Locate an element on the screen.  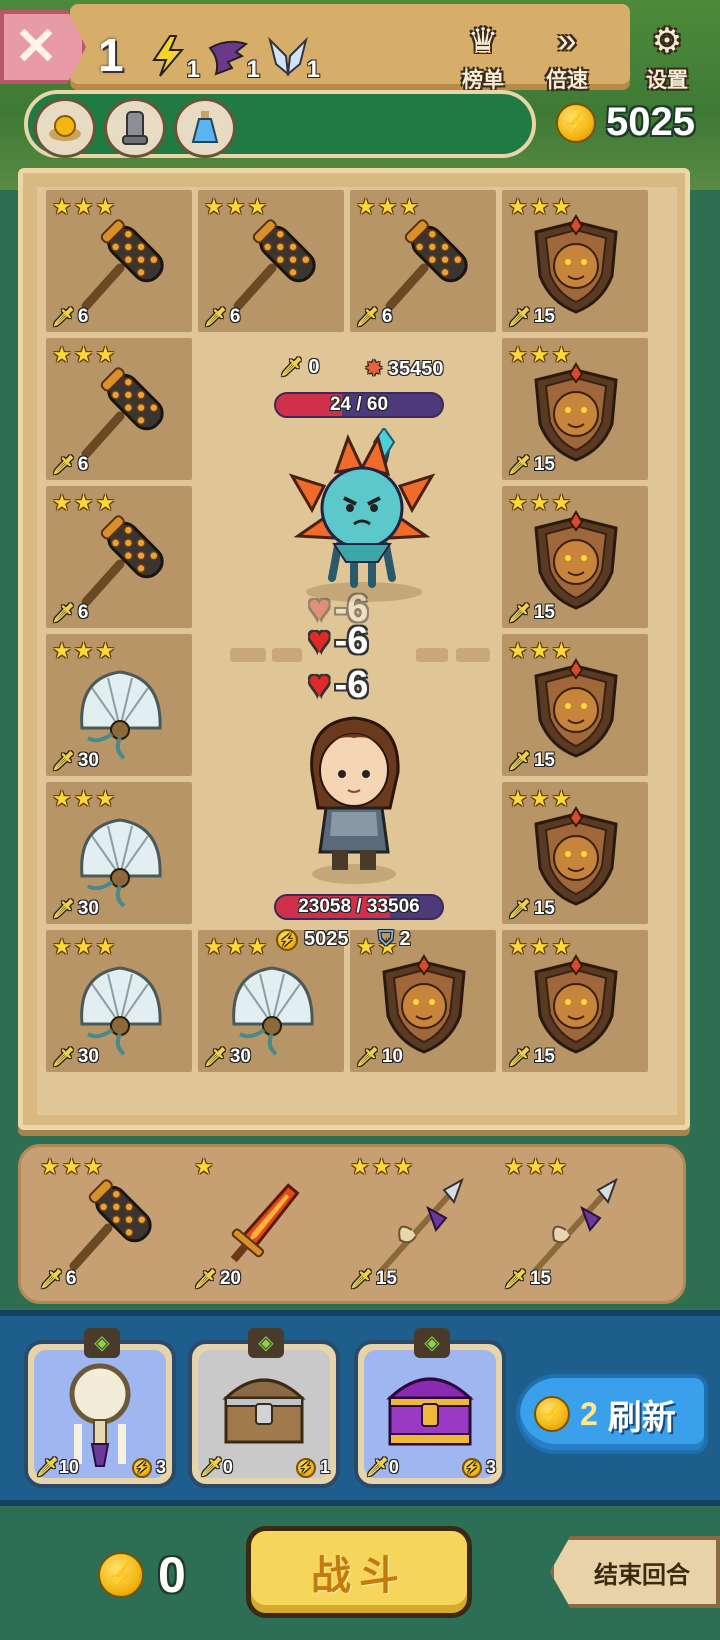
item-power: 🗡 10 is located at coordinates (379, 1057).